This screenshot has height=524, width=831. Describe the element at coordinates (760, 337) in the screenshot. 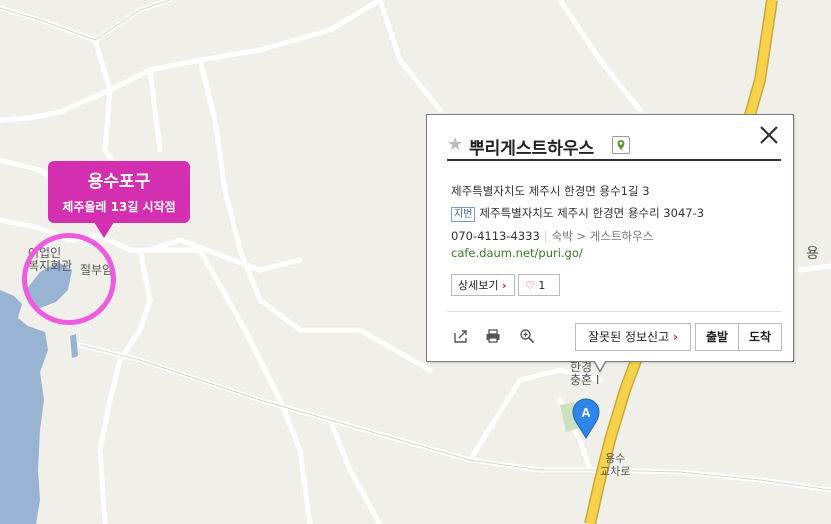

I see `arrive-button: 도착` at that location.